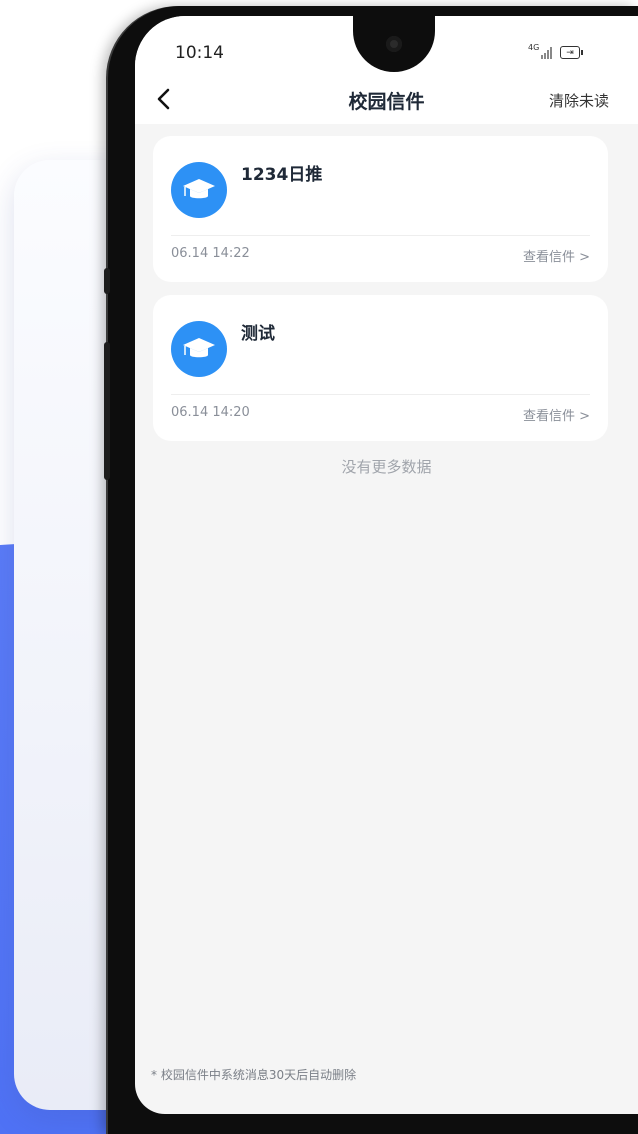 This screenshot has width=638, height=1134. What do you see at coordinates (380, 368) in the screenshot?
I see `letter-card: 测试 06.14 14:20 查看信件 >` at bounding box center [380, 368].